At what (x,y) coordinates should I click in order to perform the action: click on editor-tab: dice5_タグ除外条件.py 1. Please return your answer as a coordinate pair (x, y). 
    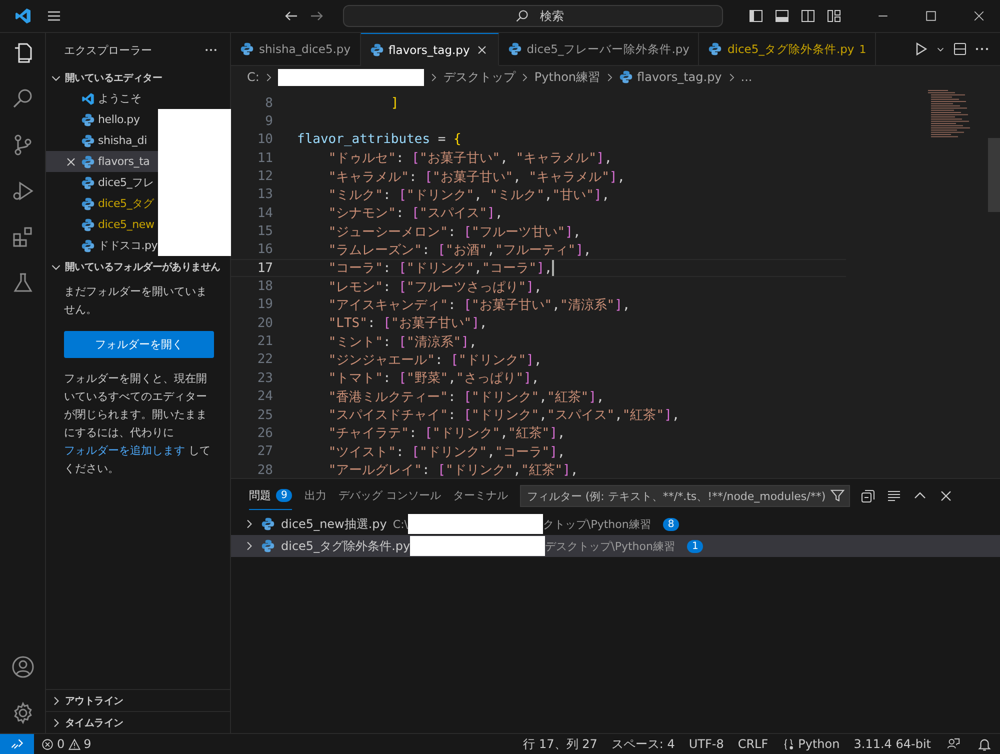
    Looking at the image, I should click on (787, 49).